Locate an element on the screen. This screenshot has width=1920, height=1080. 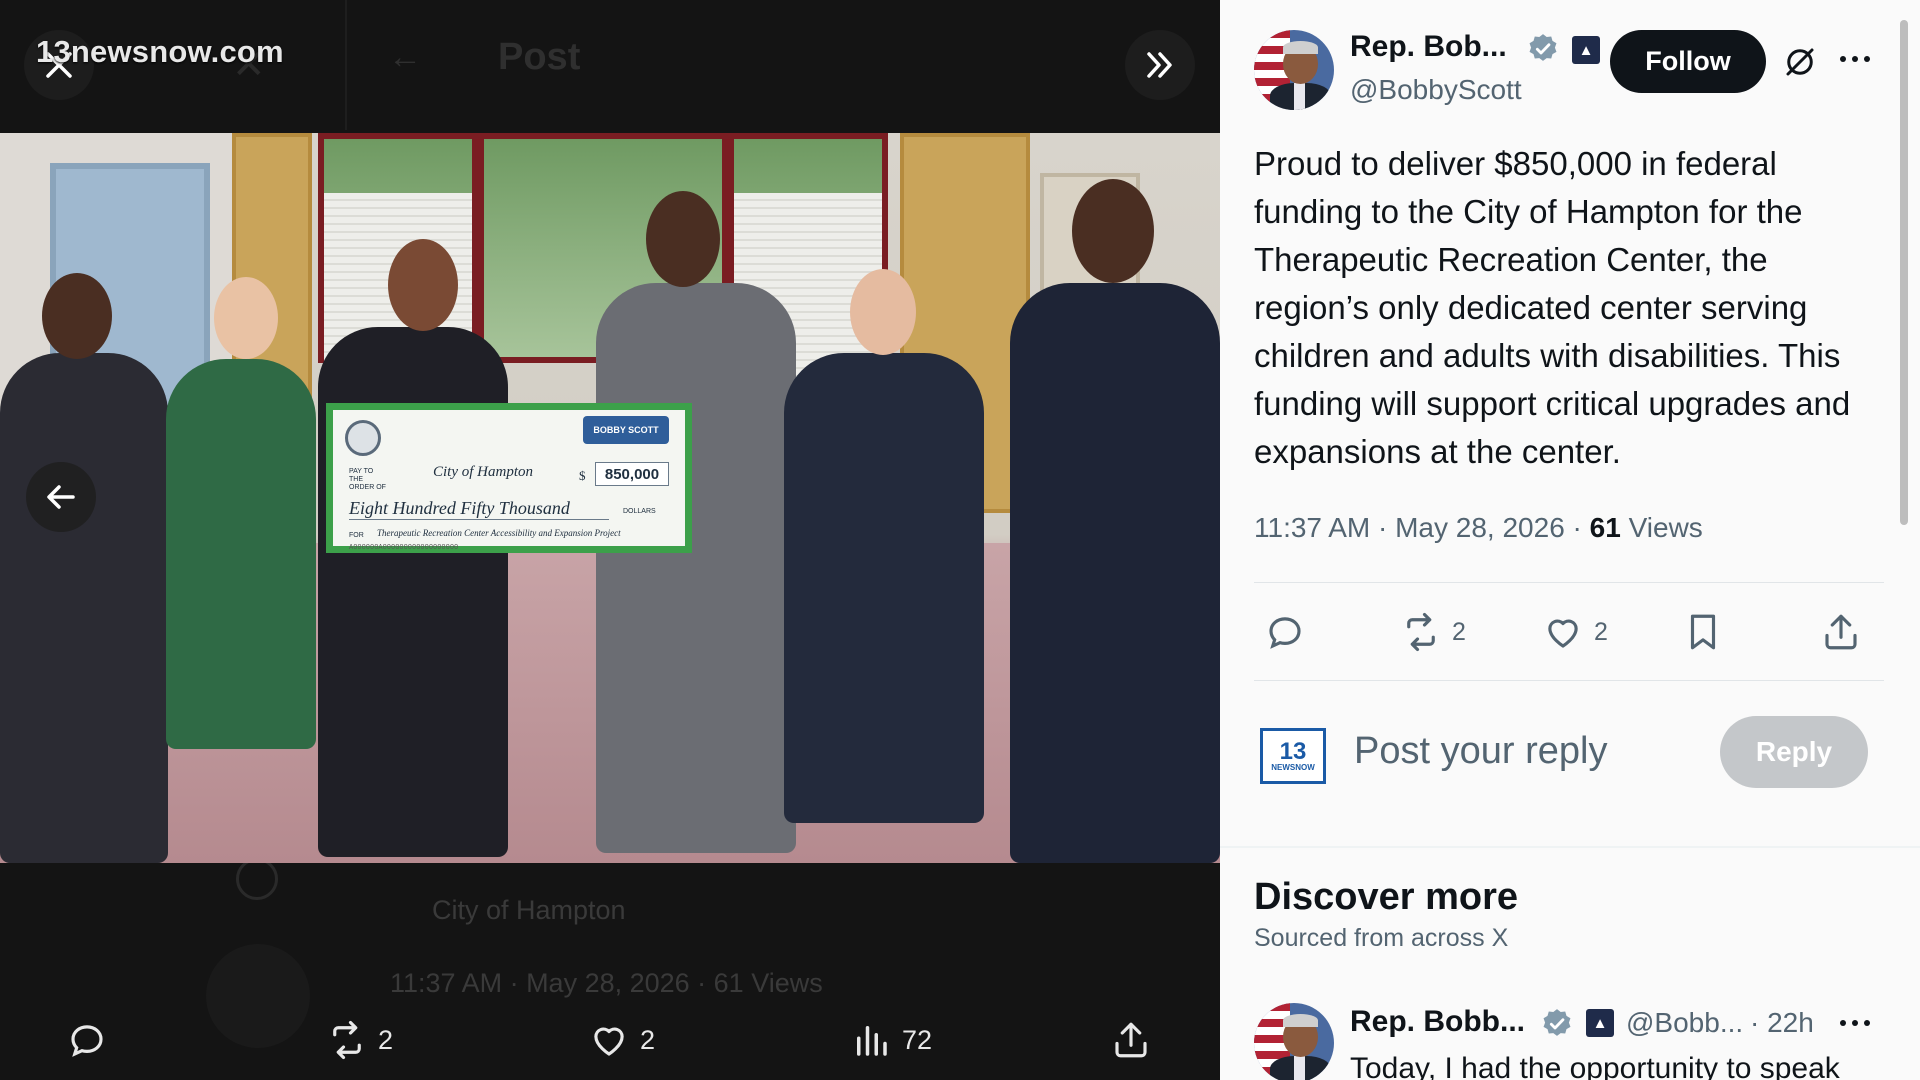
check-for-label: FOR is located at coordinates (356, 535).